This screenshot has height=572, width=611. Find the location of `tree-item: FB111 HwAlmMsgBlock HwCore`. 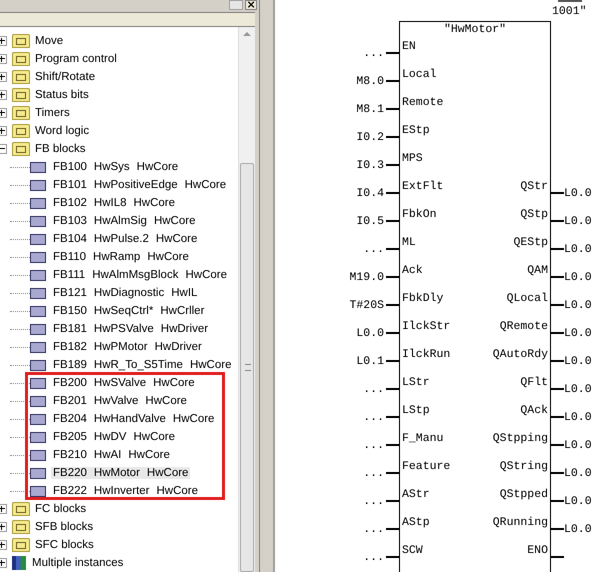

tree-item: FB111 HwAlmMsgBlock HwCore is located at coordinates (140, 275).